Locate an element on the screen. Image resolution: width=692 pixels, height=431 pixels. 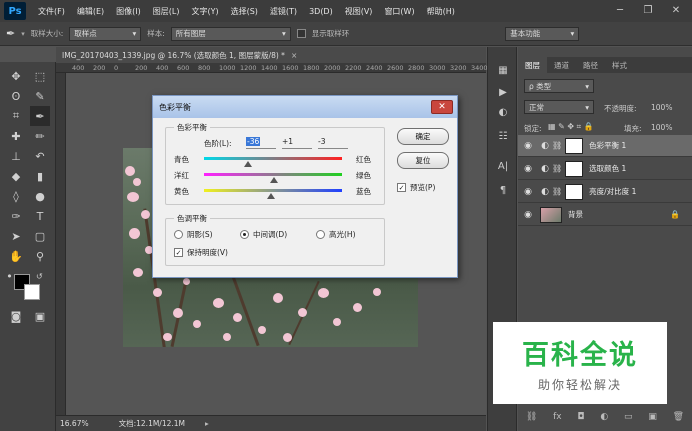
layer-filter-select: ρ 类型 ▾ is located at coordinates (559, 86).